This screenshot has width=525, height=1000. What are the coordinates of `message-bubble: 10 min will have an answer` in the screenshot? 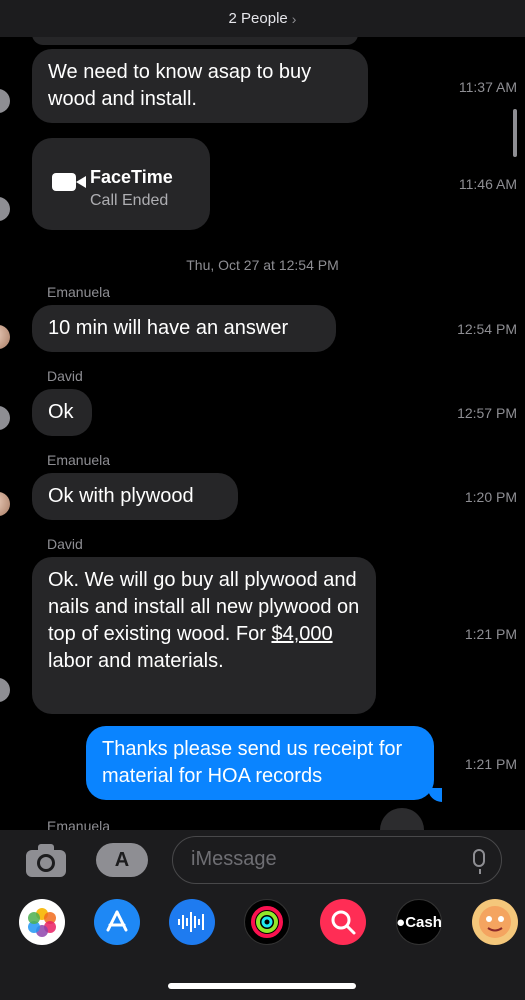 It's located at (184, 328).